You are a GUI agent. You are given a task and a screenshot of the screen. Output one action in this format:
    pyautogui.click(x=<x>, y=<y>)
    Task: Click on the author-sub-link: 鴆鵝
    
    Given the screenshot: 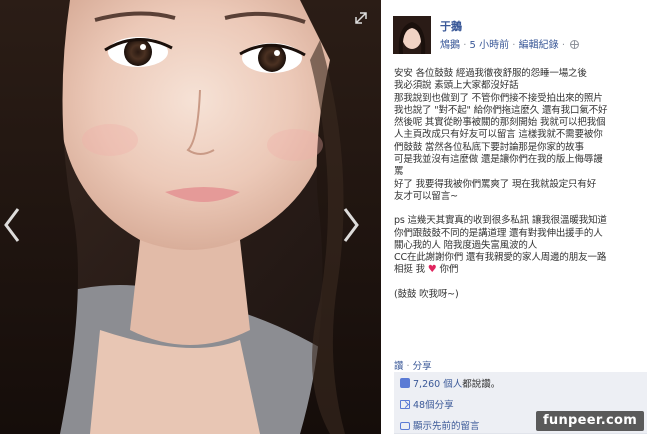 What is the action you would take?
    pyautogui.click(x=450, y=45)
    